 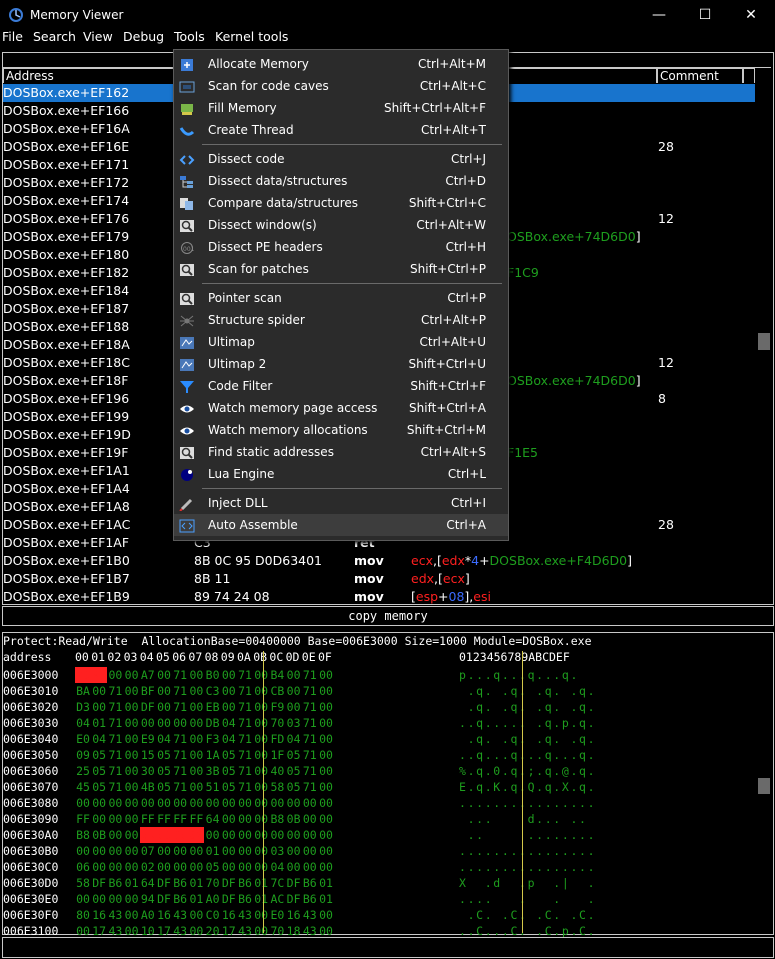 What do you see at coordinates (99, 675) in the screenshot?
I see `hex-byte: 96` at bounding box center [99, 675].